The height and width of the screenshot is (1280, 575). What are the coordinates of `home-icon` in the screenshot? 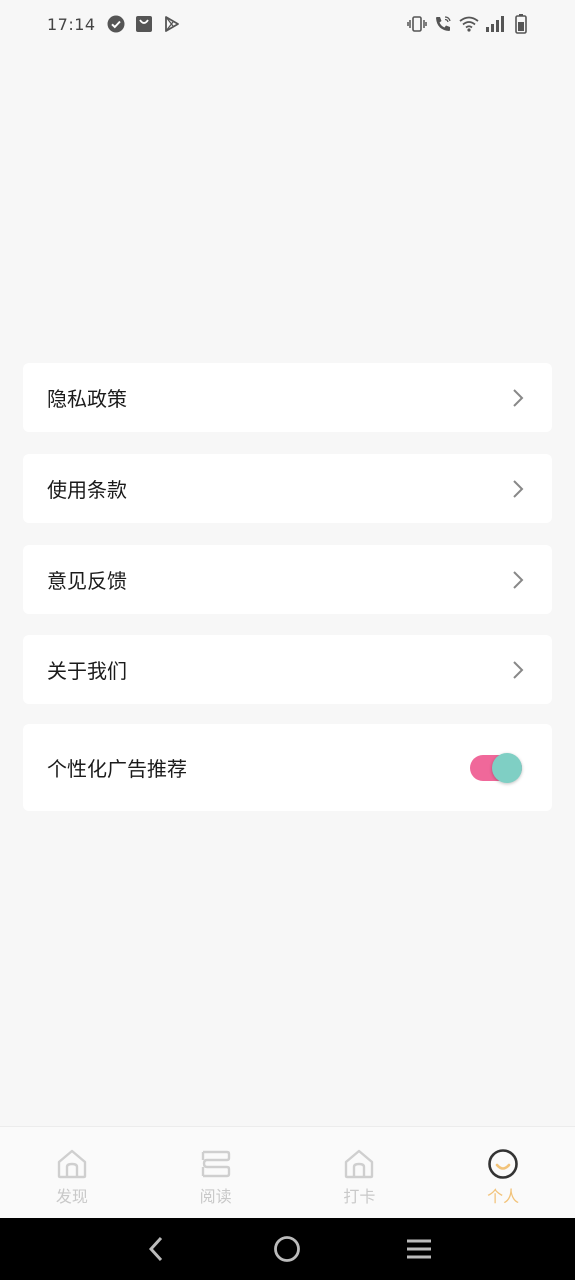 It's located at (72, 1164).